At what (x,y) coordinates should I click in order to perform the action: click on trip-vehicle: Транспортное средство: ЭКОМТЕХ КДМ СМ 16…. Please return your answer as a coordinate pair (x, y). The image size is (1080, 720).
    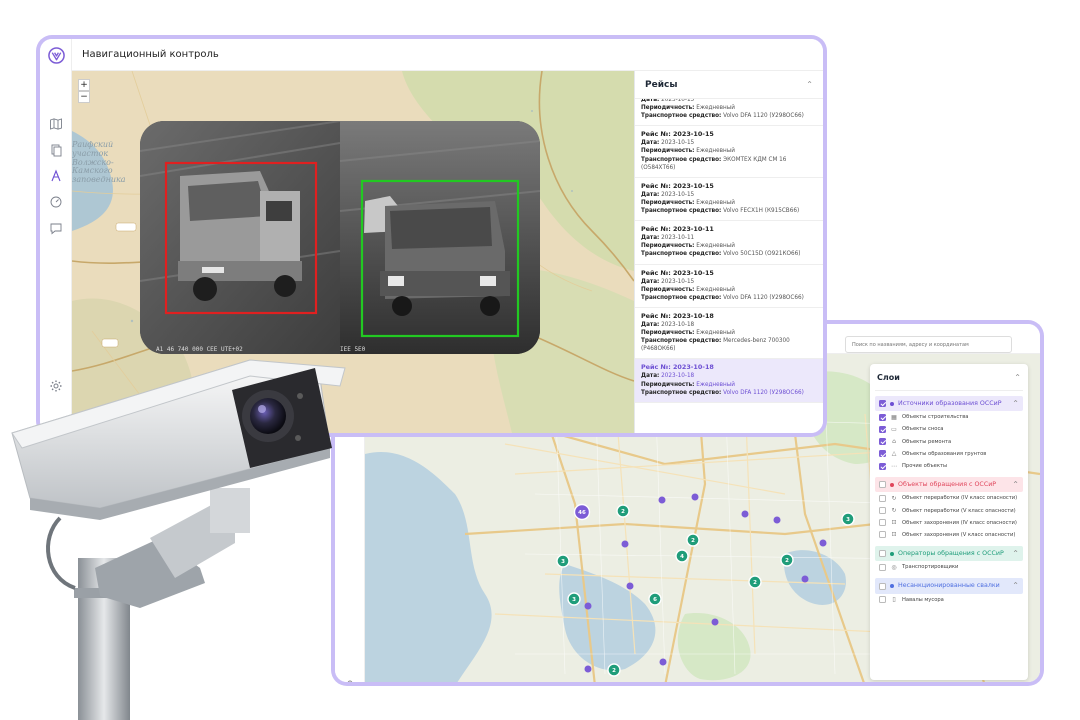
    Looking at the image, I should click on (714, 163).